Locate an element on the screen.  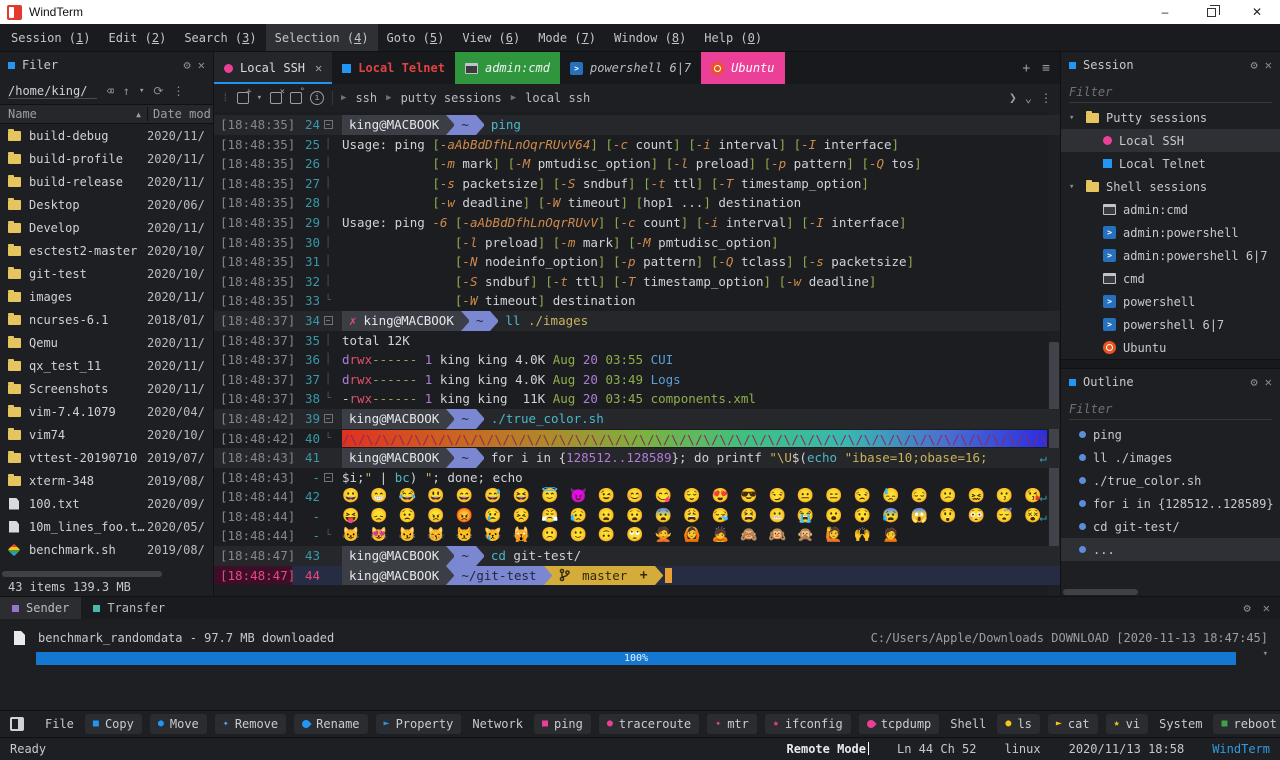
session-item-cmd: cmd is located at coordinates (1170, 278).